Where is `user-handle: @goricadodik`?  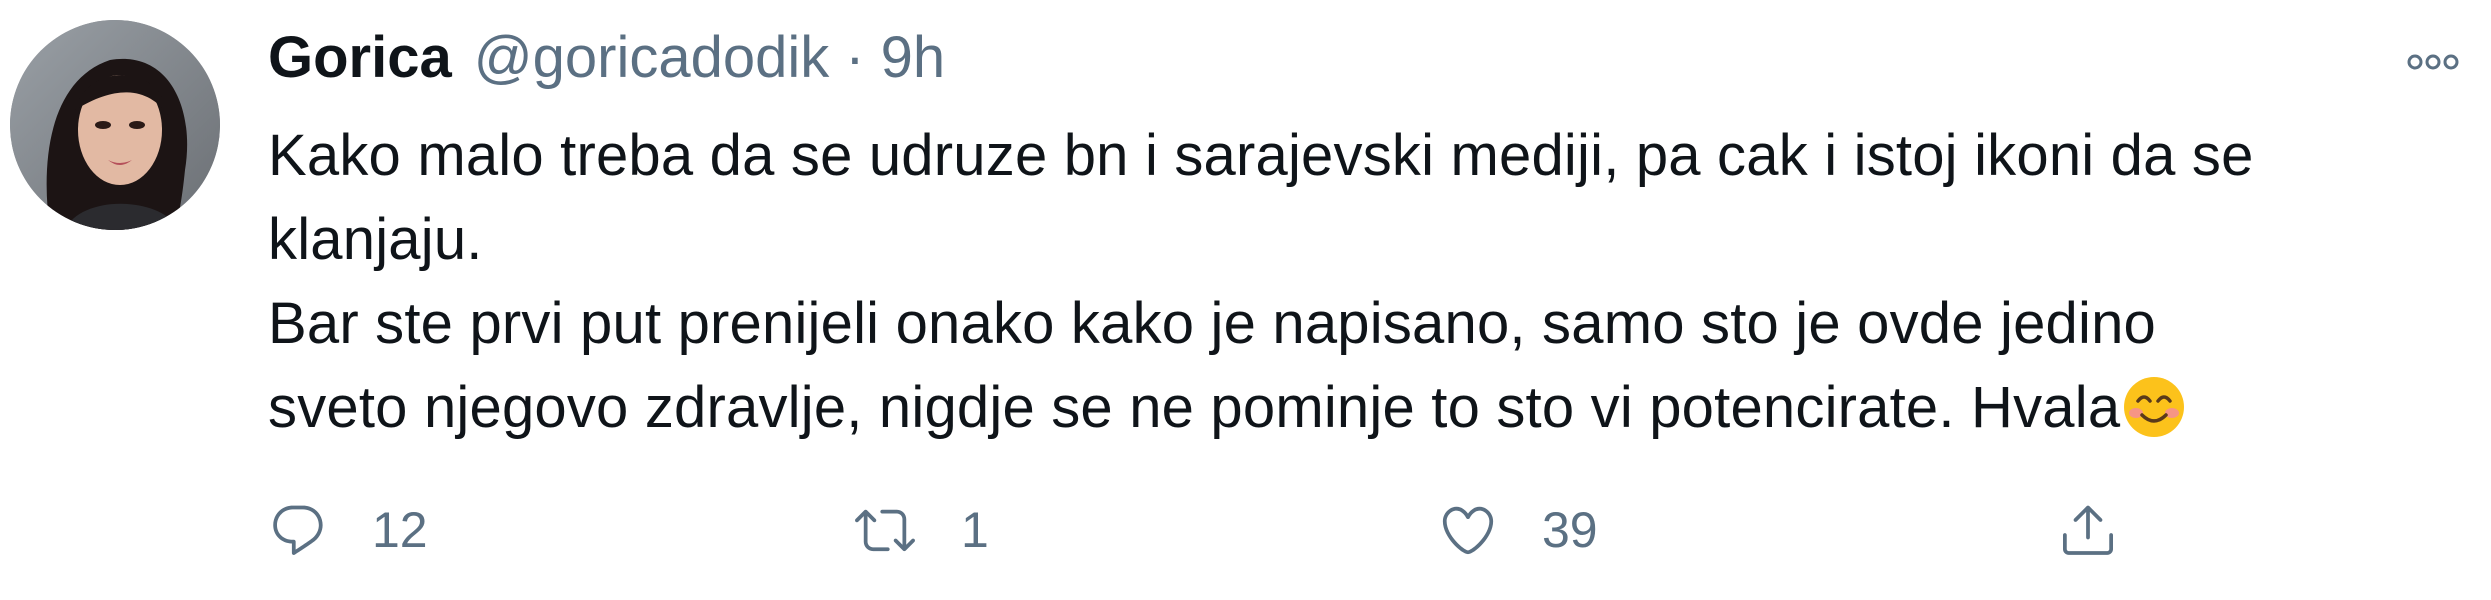
user-handle: @goricadodik is located at coordinates (652, 58).